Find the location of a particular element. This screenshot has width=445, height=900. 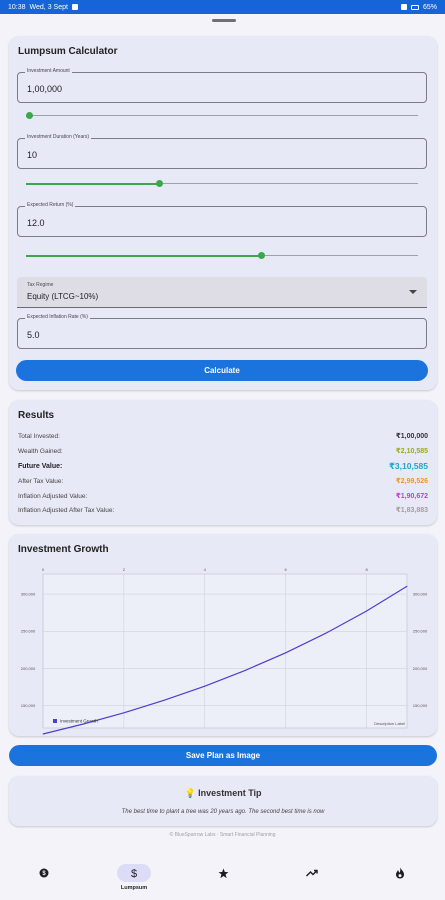

dollar-coin-icon: $ is located at coordinates (44, 873).